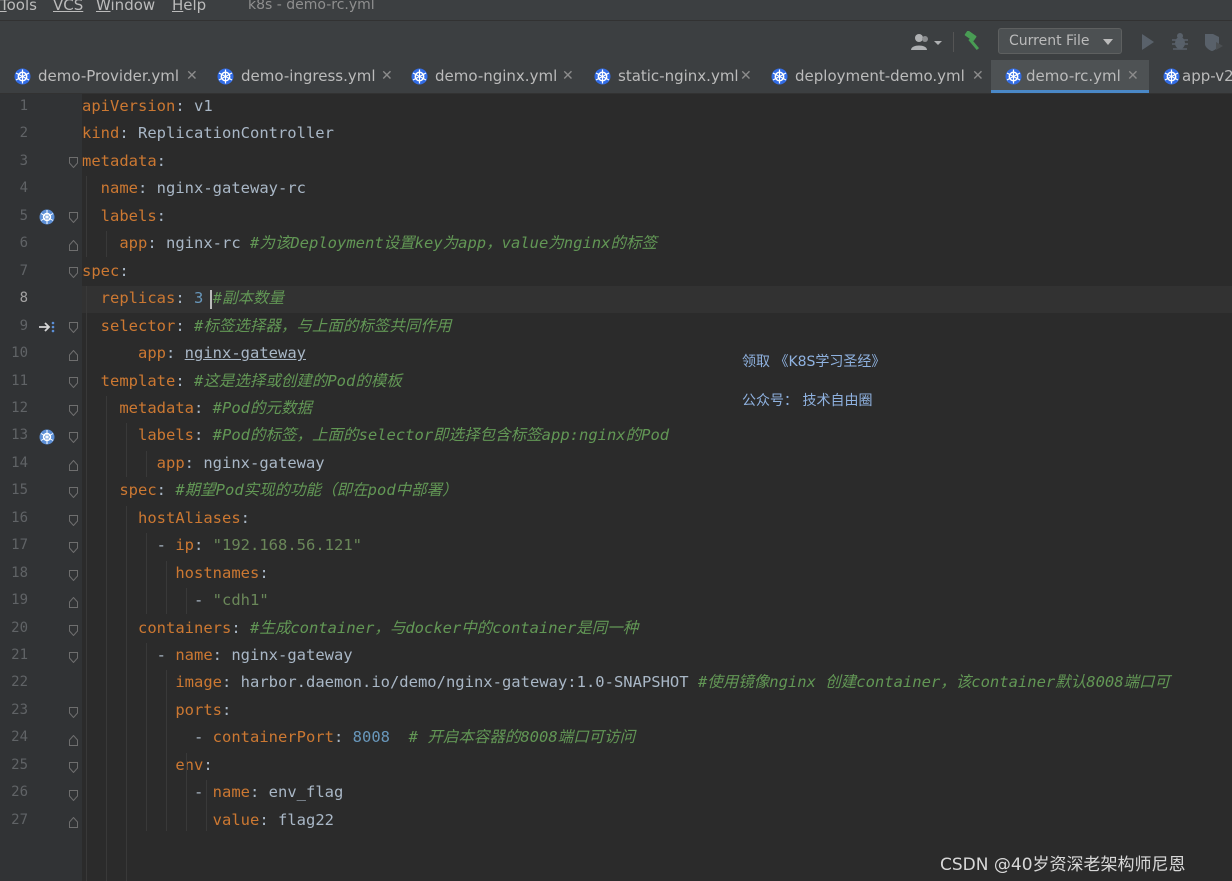 The width and height of the screenshot is (1232, 881). What do you see at coordinates (14, 298) in the screenshot?
I see `line-number: 8` at bounding box center [14, 298].